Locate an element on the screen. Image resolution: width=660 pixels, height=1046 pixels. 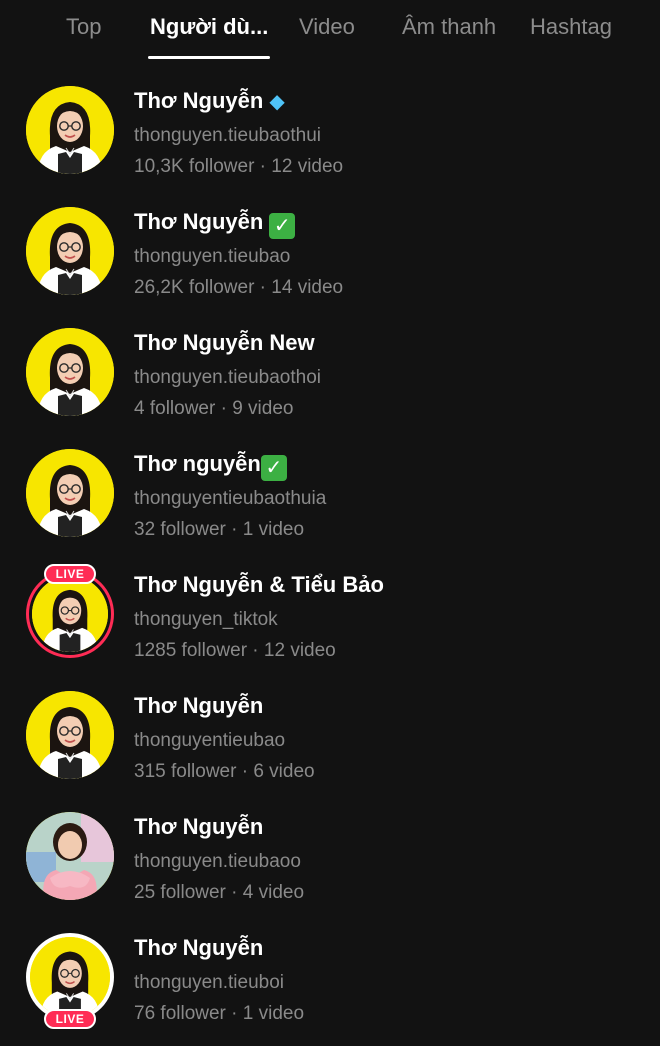
active-tab-indicator is located at coordinates (209, 57).